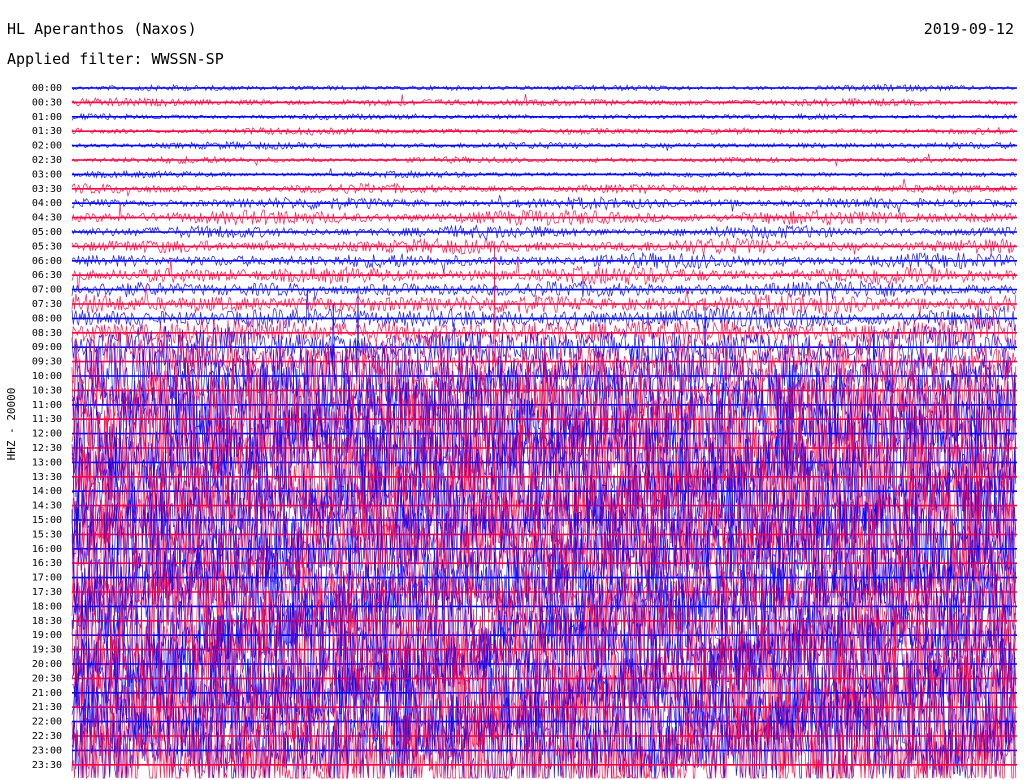 Image resolution: width=1024 pixels, height=780 pixels. What do you see at coordinates (47, 750) in the screenshot?
I see `row-label-2300: 23:00` at bounding box center [47, 750].